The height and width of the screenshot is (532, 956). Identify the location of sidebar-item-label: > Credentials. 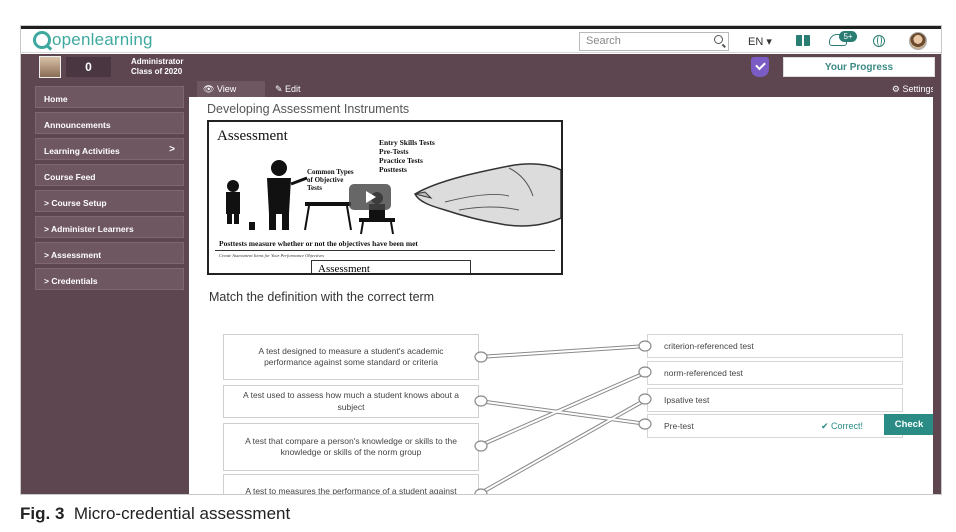
(71, 281).